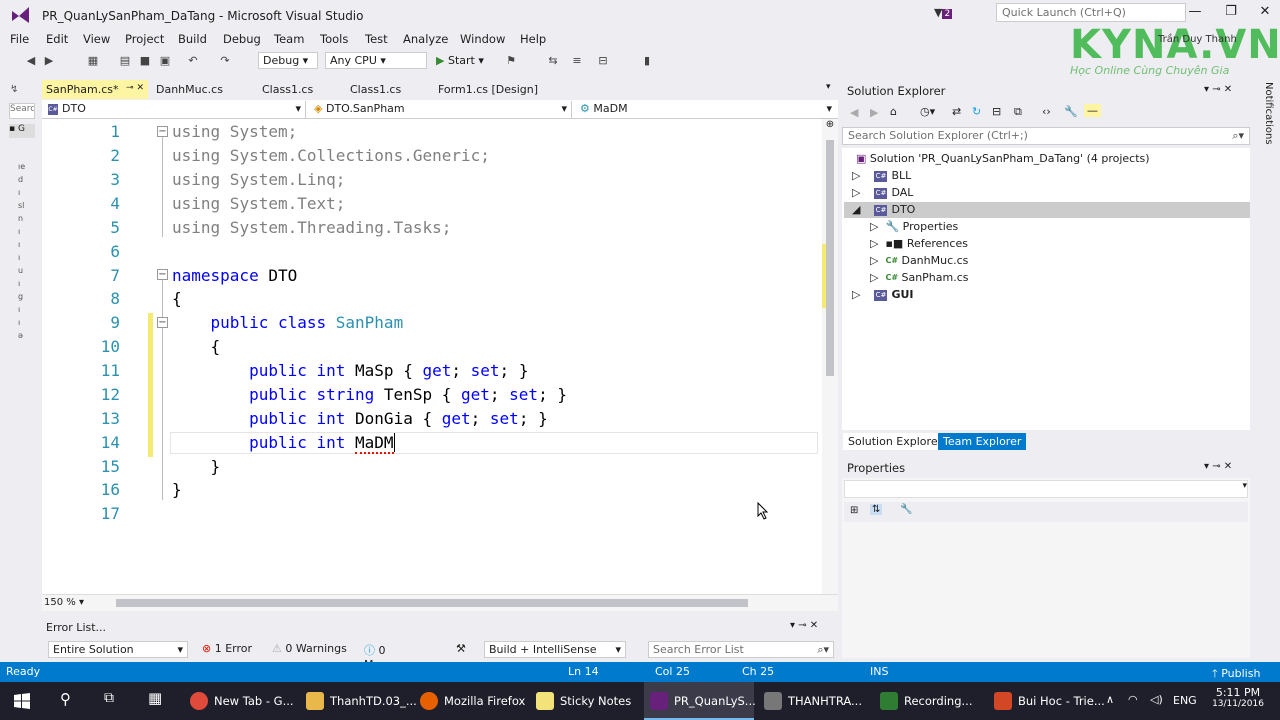 The image size is (1280, 720). What do you see at coordinates (1265, 13) in the screenshot?
I see `close-button: ✕` at bounding box center [1265, 13].